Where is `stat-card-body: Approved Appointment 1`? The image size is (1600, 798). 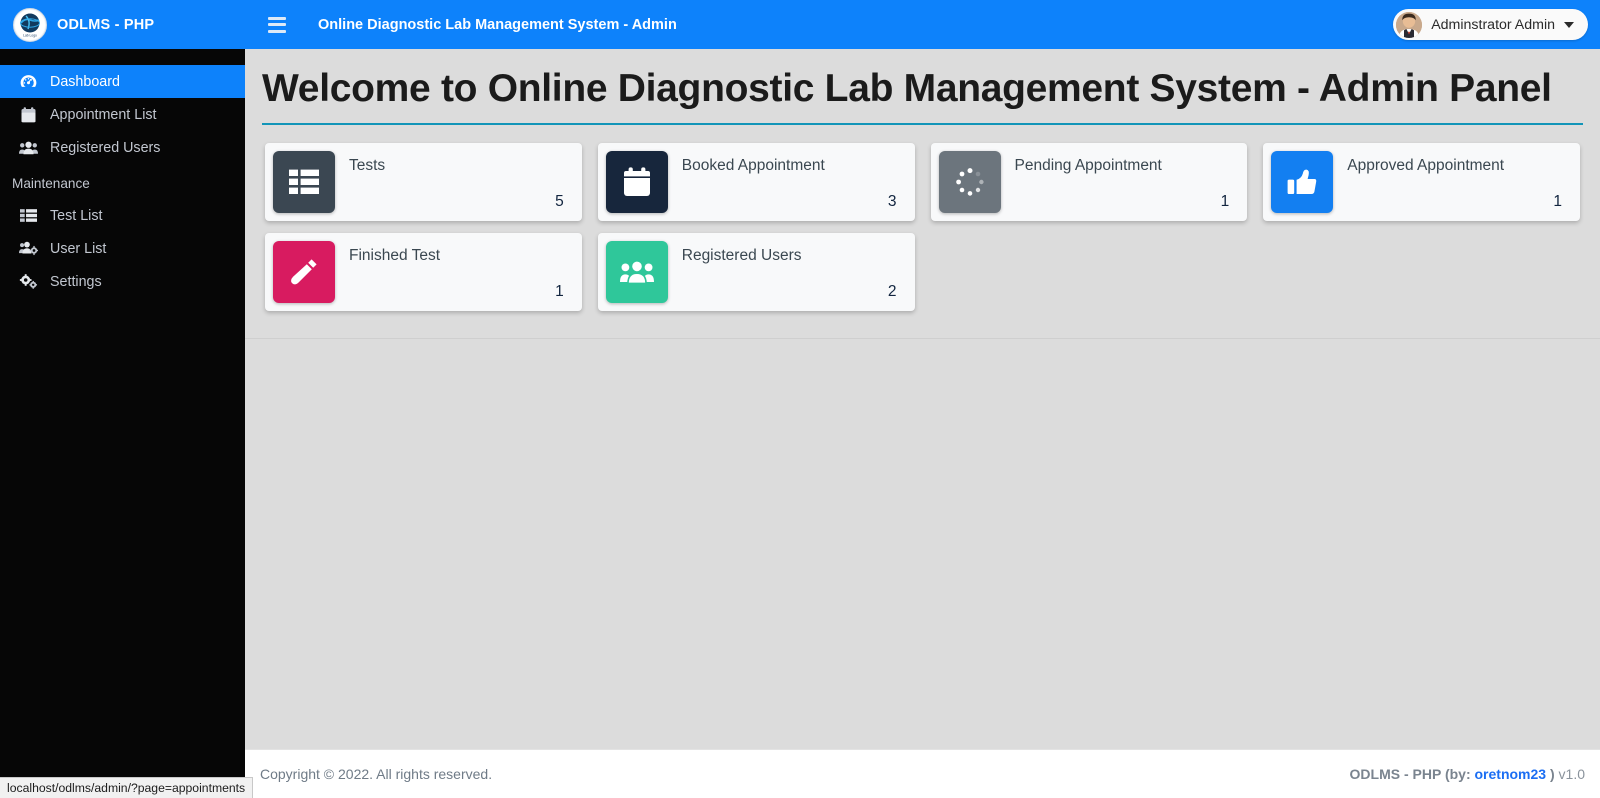
stat-card-body: Approved Appointment 1 is located at coordinates (1452, 182).